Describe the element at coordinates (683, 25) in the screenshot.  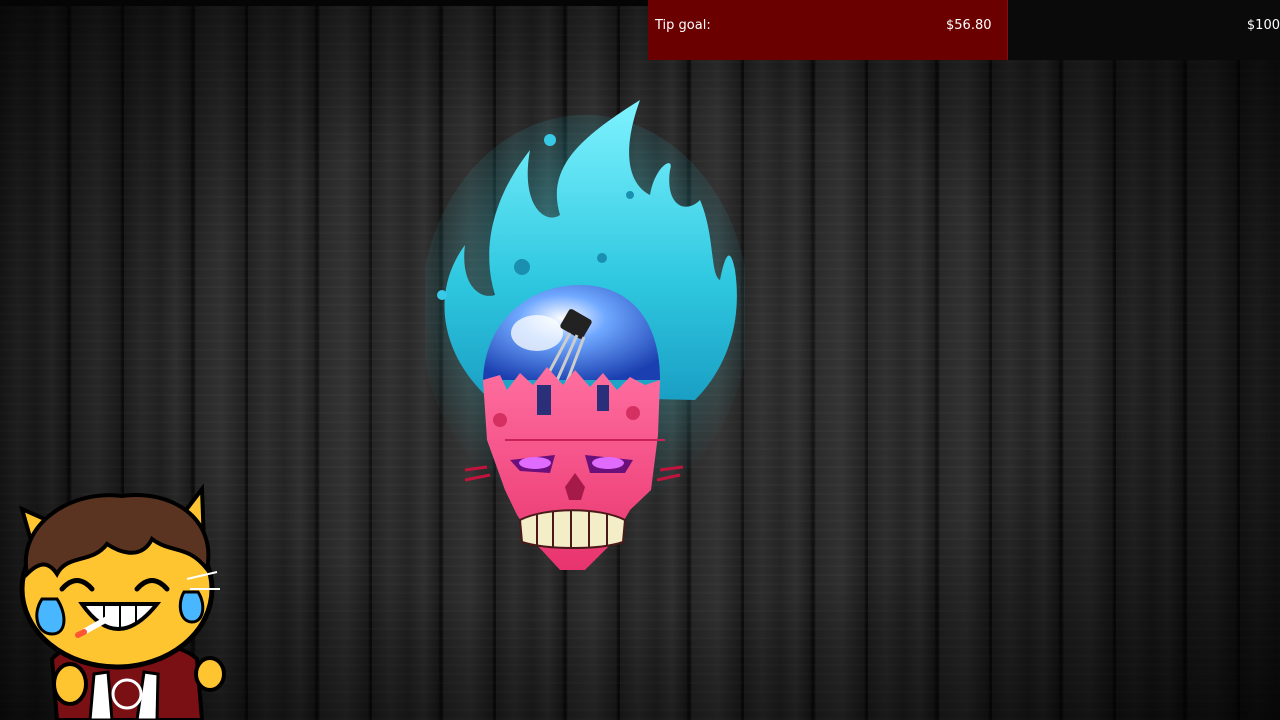
I see `tip-goal-label: Tip goal:` at that location.